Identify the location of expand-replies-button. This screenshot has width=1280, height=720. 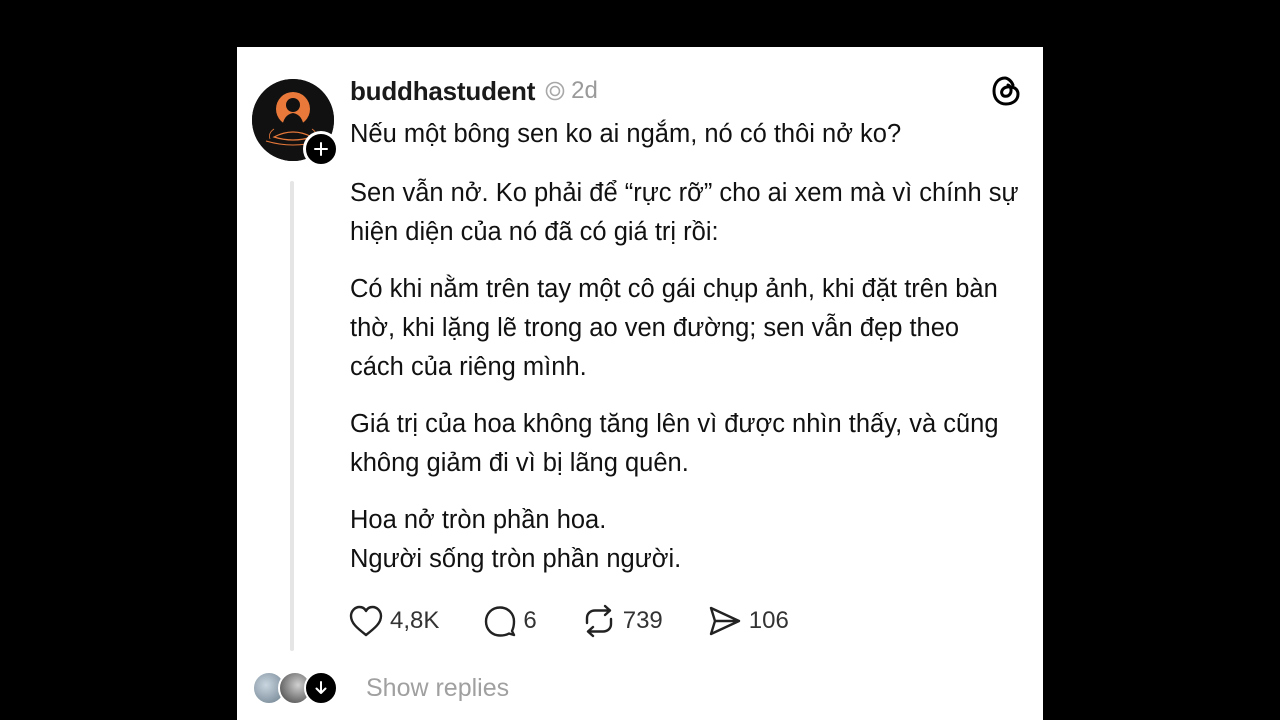
(321, 688).